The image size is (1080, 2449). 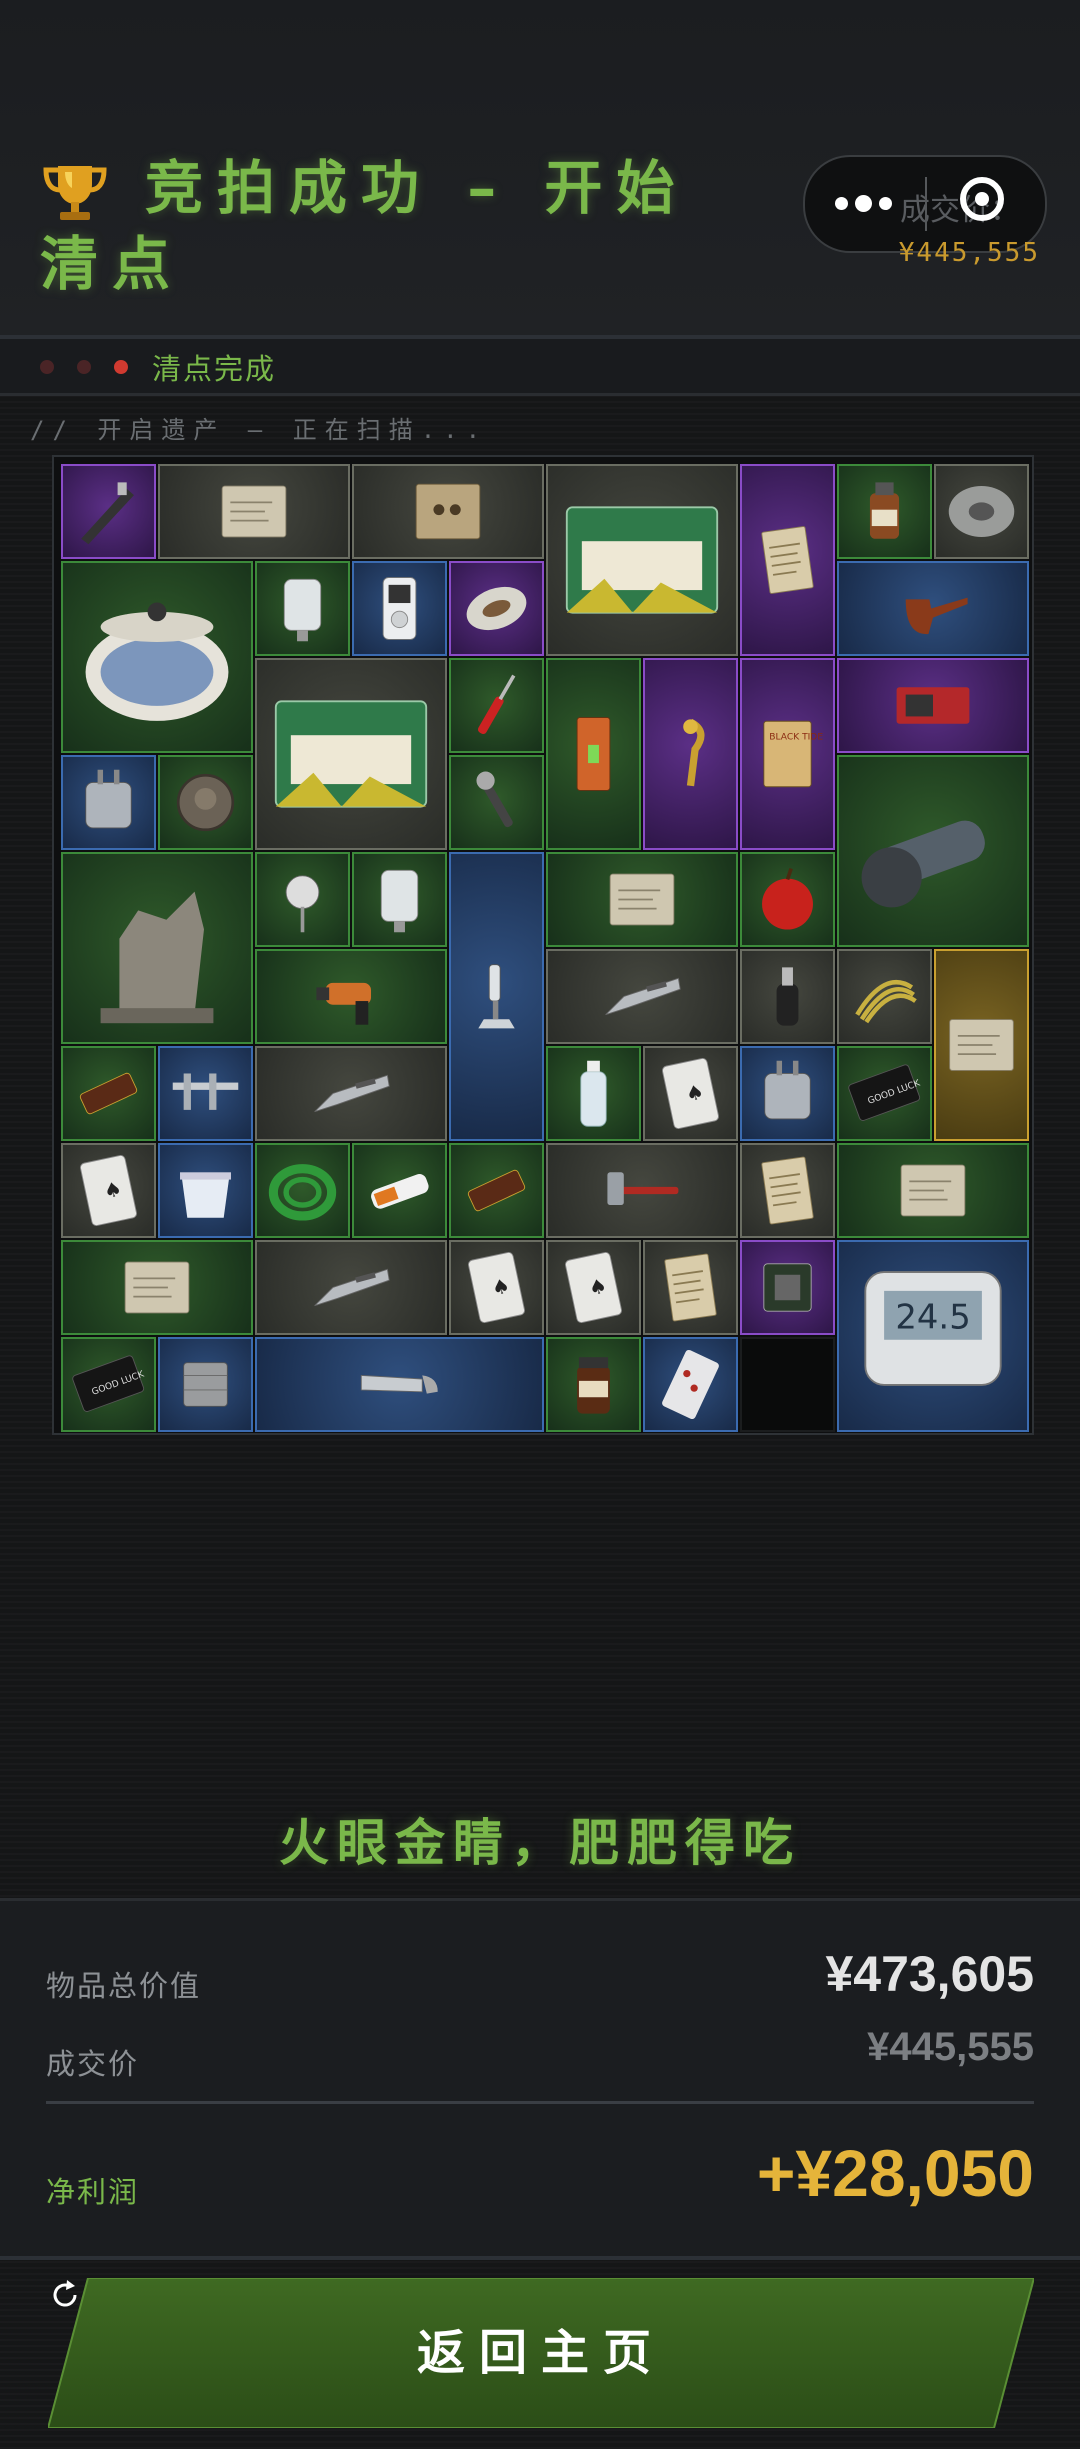 I want to click on digital-thermometer-icon: 24.5, so click(x=933, y=1328).